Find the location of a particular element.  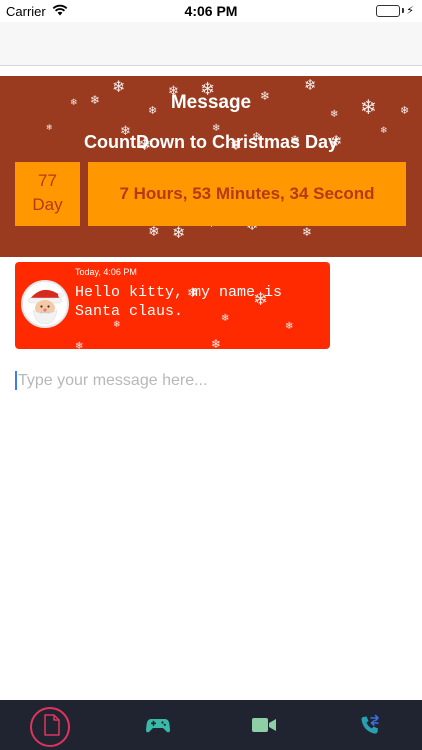

message-composer is located at coordinates (211, 381).